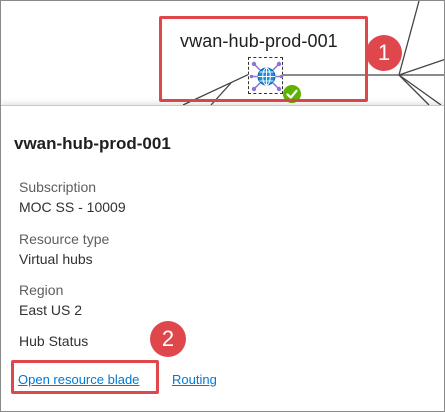 This screenshot has height=412, width=445. I want to click on callout-number-badge: 1, so click(384, 53).